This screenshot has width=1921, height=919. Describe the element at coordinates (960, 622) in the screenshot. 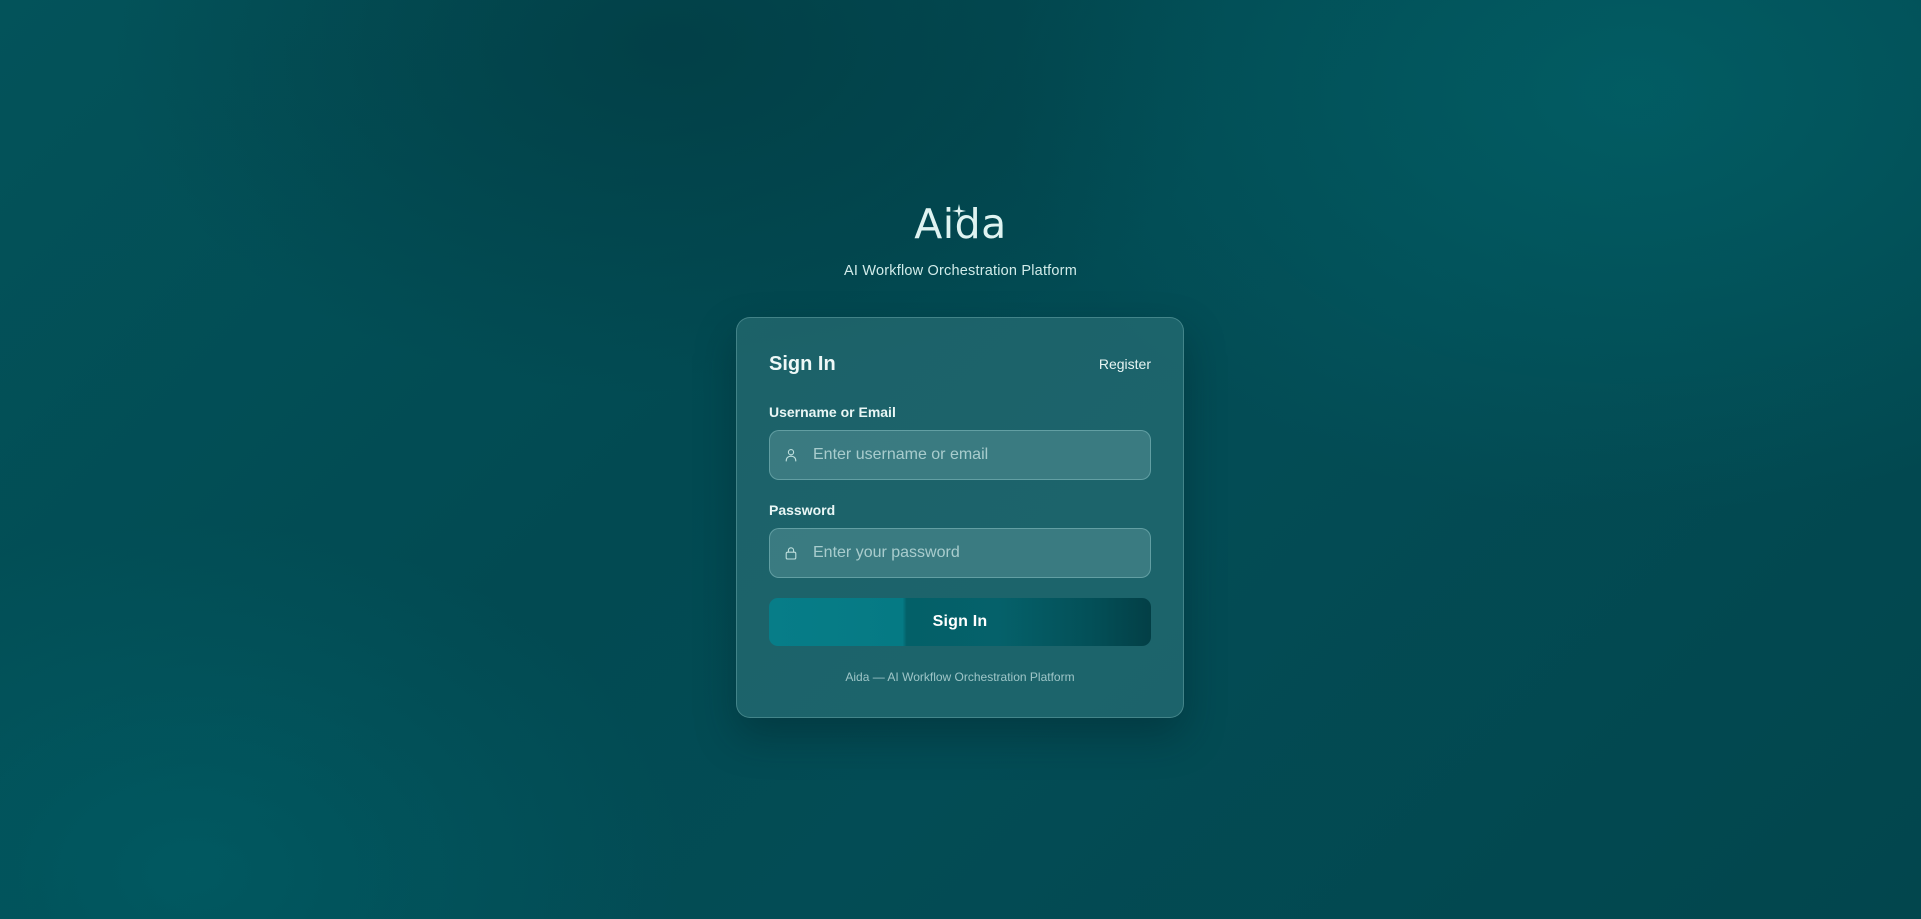

I see `sign-in-button: Sign In` at that location.